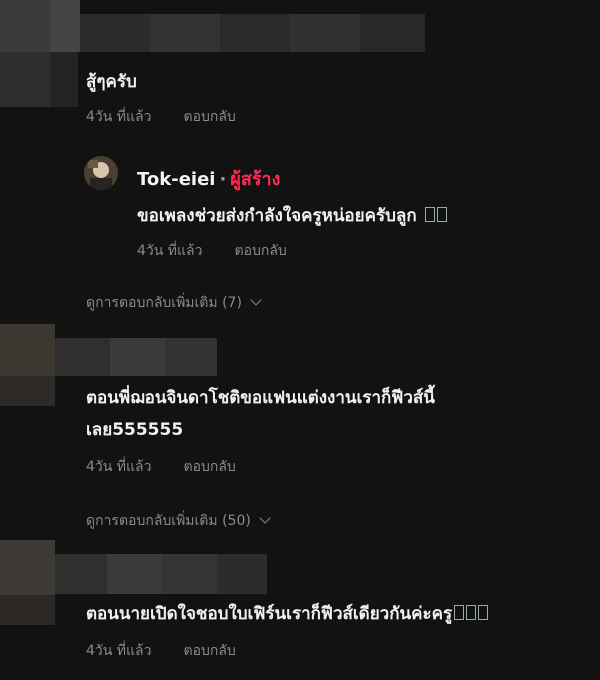 The height and width of the screenshot is (680, 600). Describe the element at coordinates (164, 303) in the screenshot. I see `view-more-label: ดูการตอบกลับเพิ่มเติม (7)` at that location.